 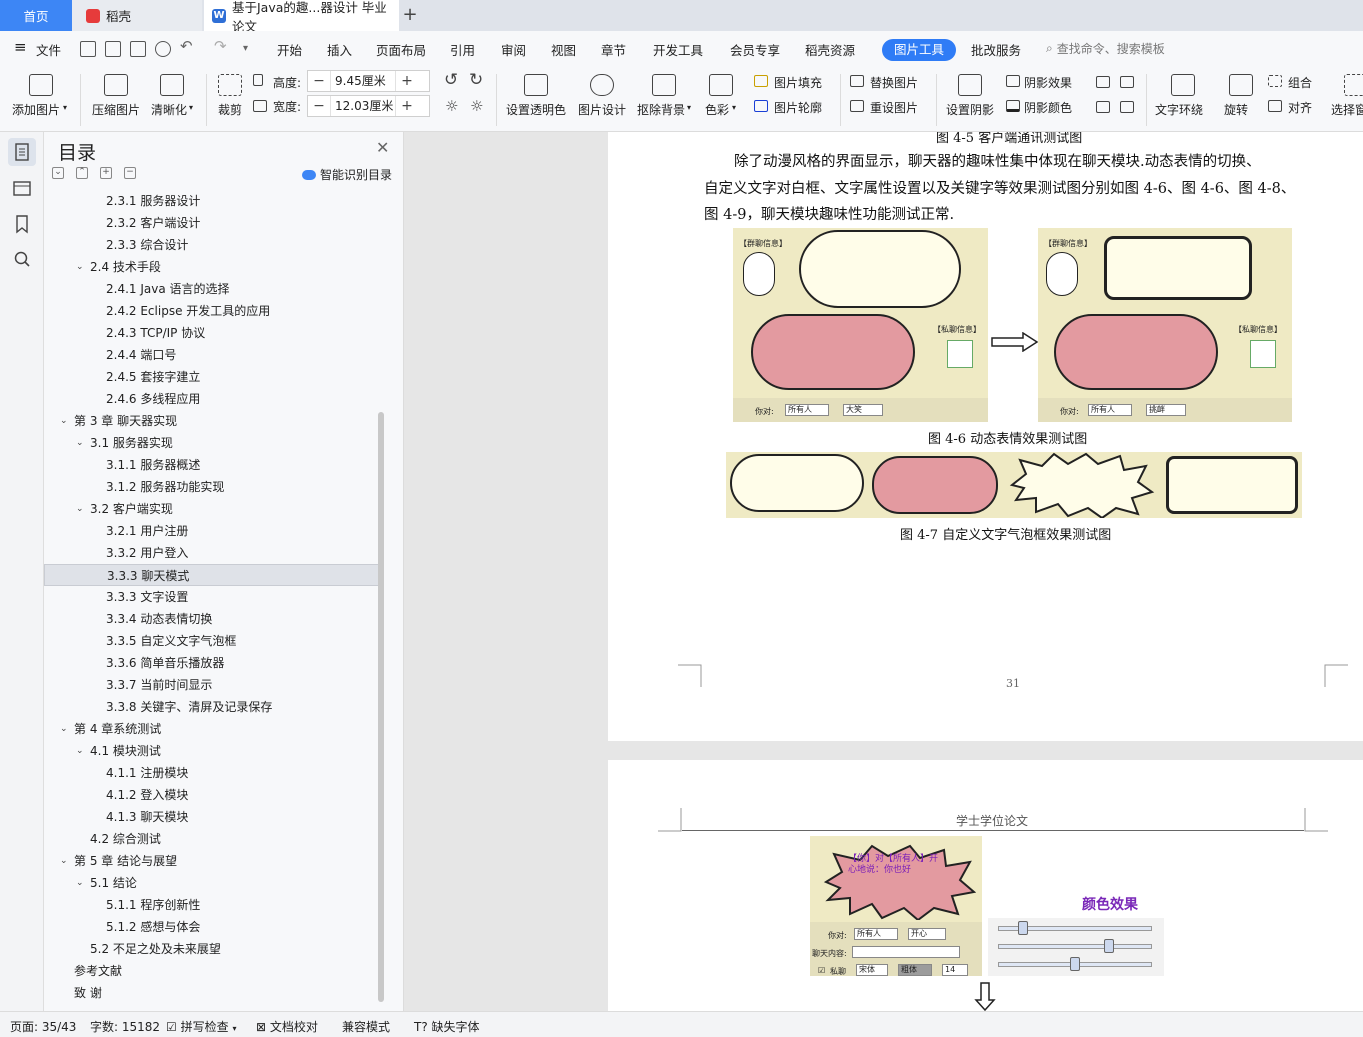 I want to click on chat-content-input, so click(x=906, y=952).